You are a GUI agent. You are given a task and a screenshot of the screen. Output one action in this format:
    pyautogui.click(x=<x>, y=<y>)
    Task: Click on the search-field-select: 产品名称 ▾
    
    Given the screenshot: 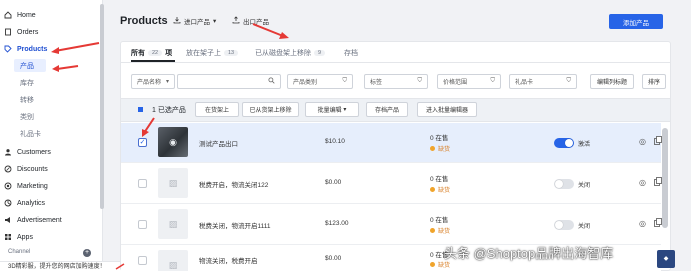 What is the action you would take?
    pyautogui.click(x=153, y=81)
    